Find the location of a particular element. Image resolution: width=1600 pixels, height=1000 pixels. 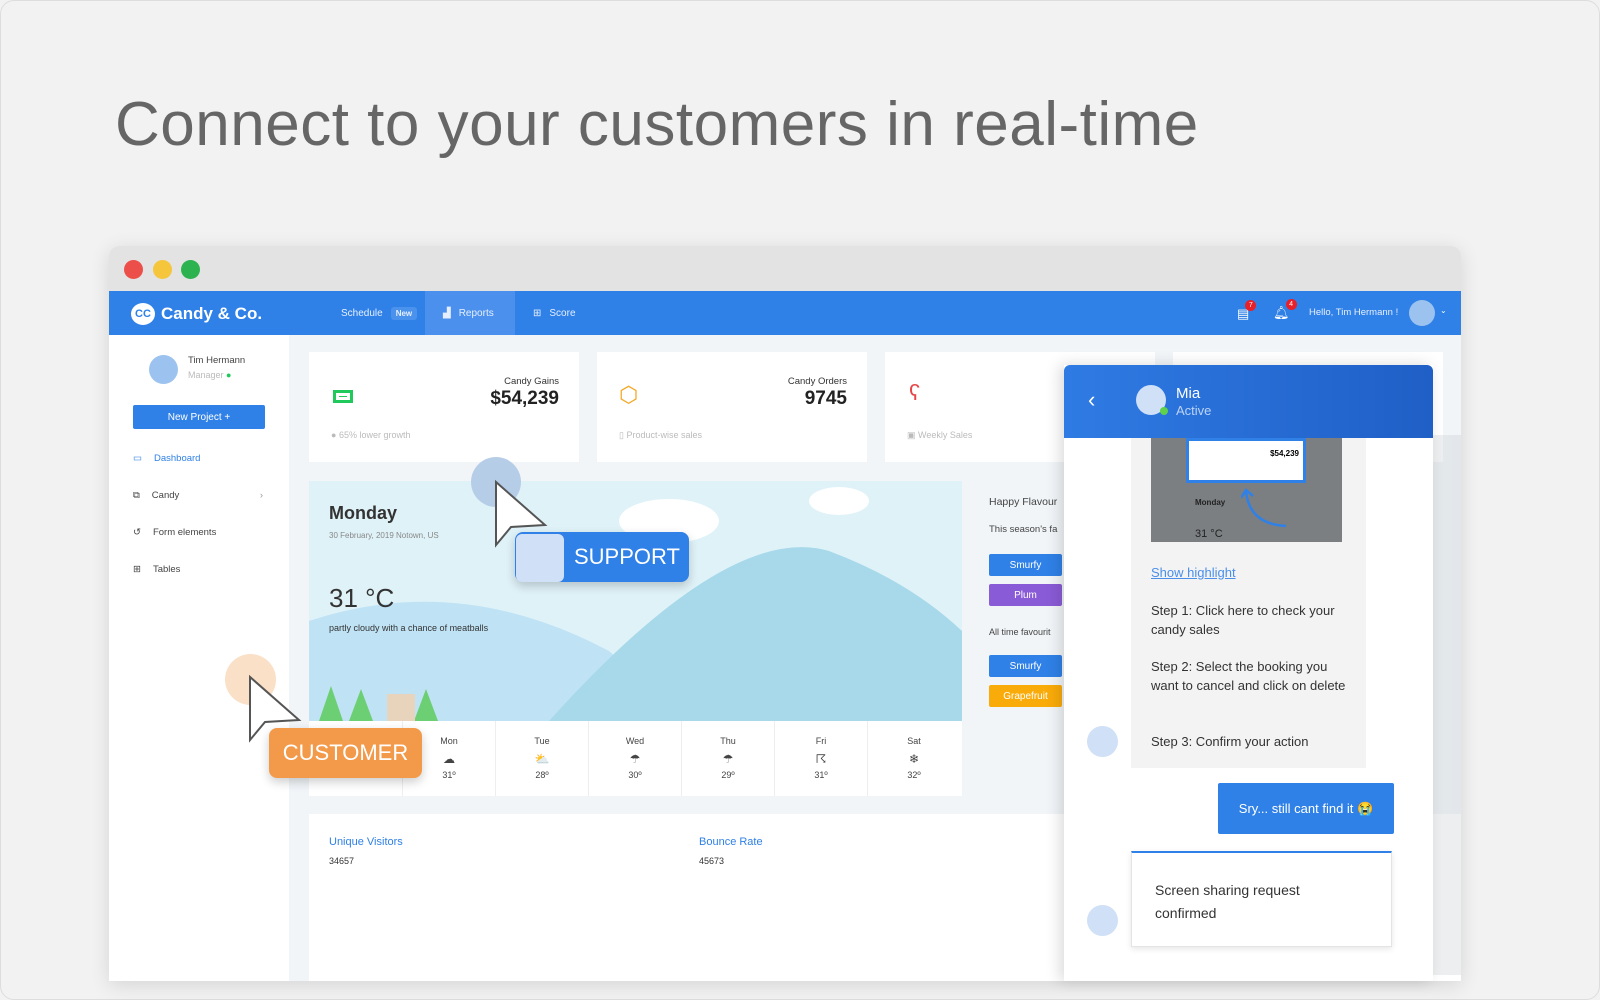

stat-value: 34657 is located at coordinates (342, 861).